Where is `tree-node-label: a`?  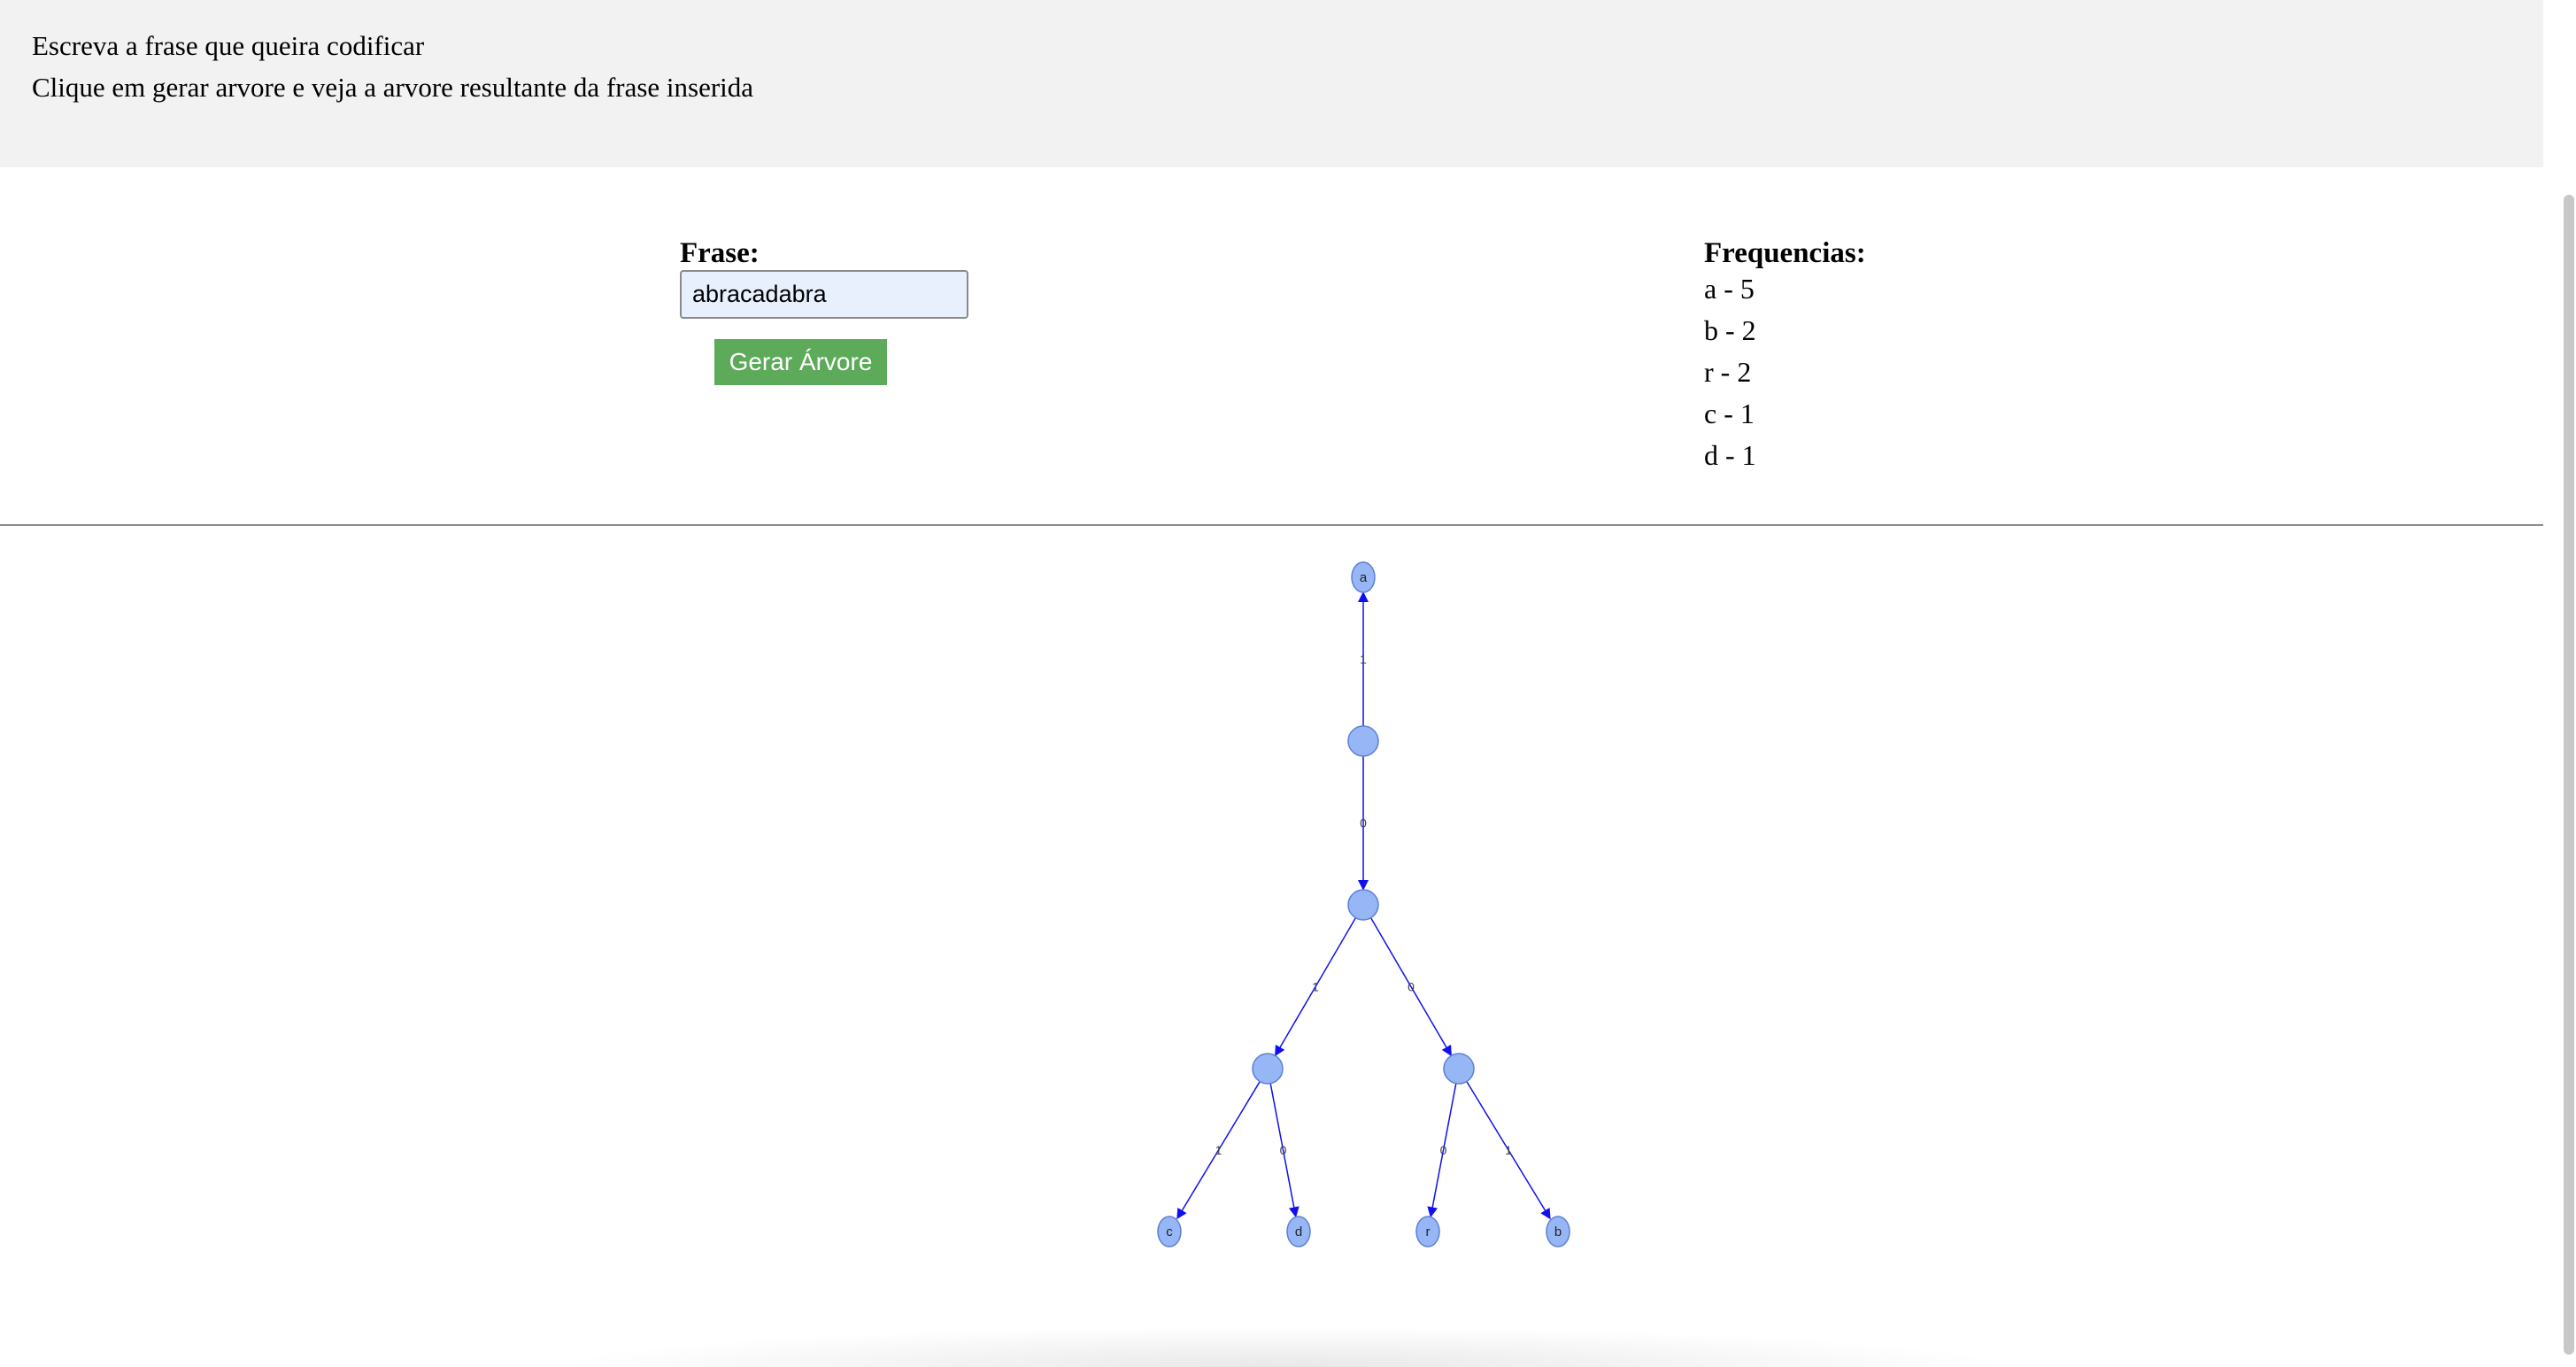 tree-node-label: a is located at coordinates (1364, 577).